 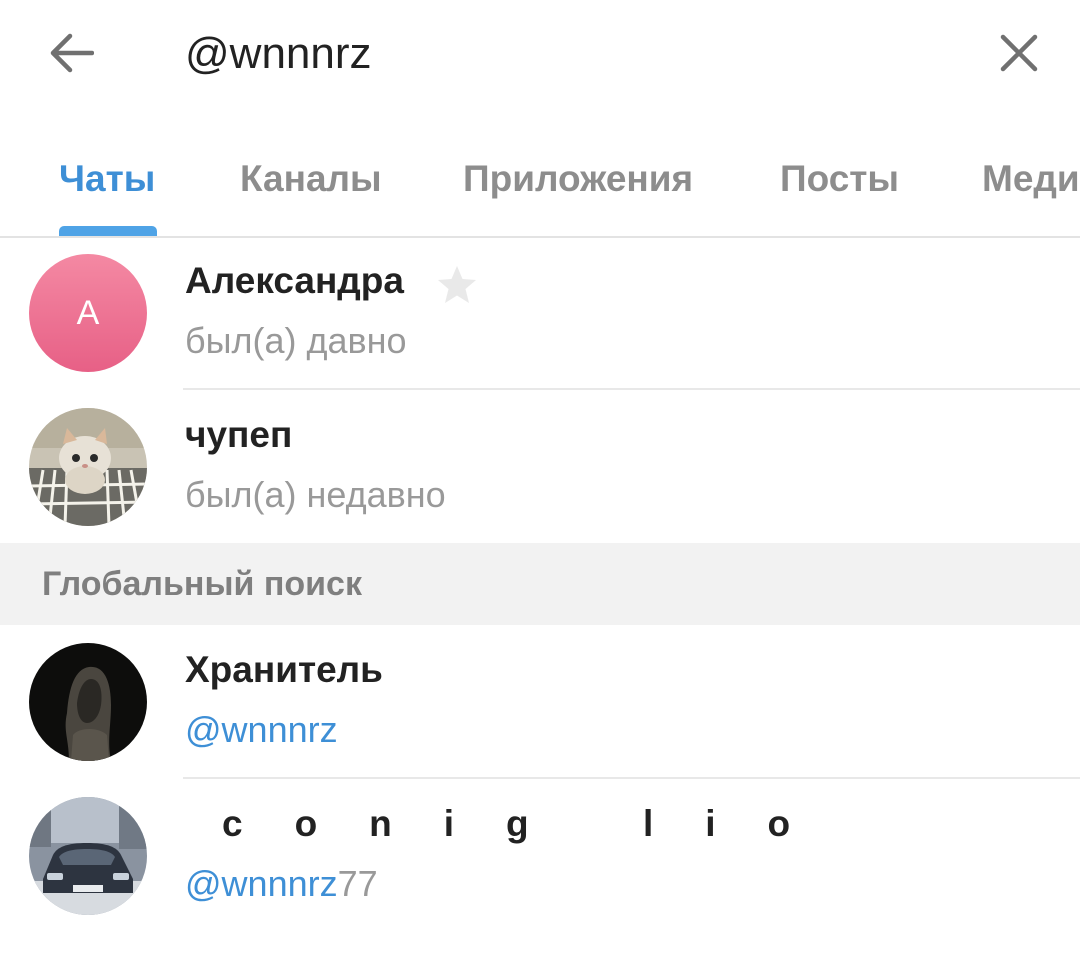 What do you see at coordinates (315, 494) in the screenshot?
I see `chat-status: был(а) недавно` at bounding box center [315, 494].